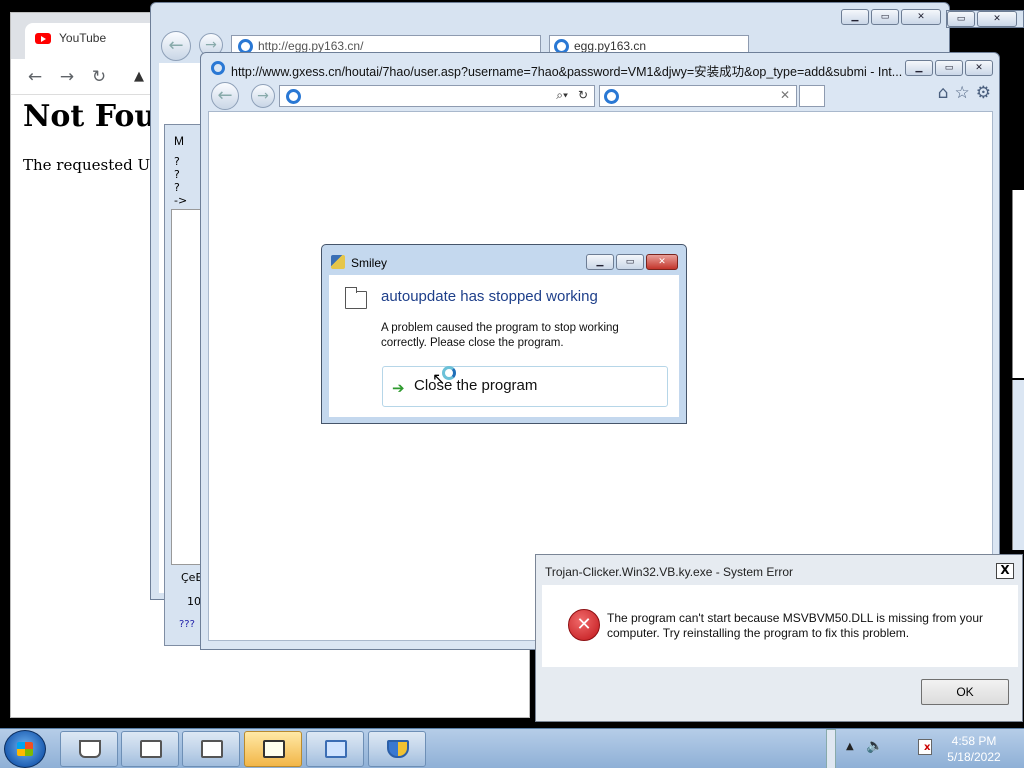 The width and height of the screenshot is (1024, 768). What do you see at coordinates (338, 262) in the screenshot?
I see `smiley-app-icon` at bounding box center [338, 262].